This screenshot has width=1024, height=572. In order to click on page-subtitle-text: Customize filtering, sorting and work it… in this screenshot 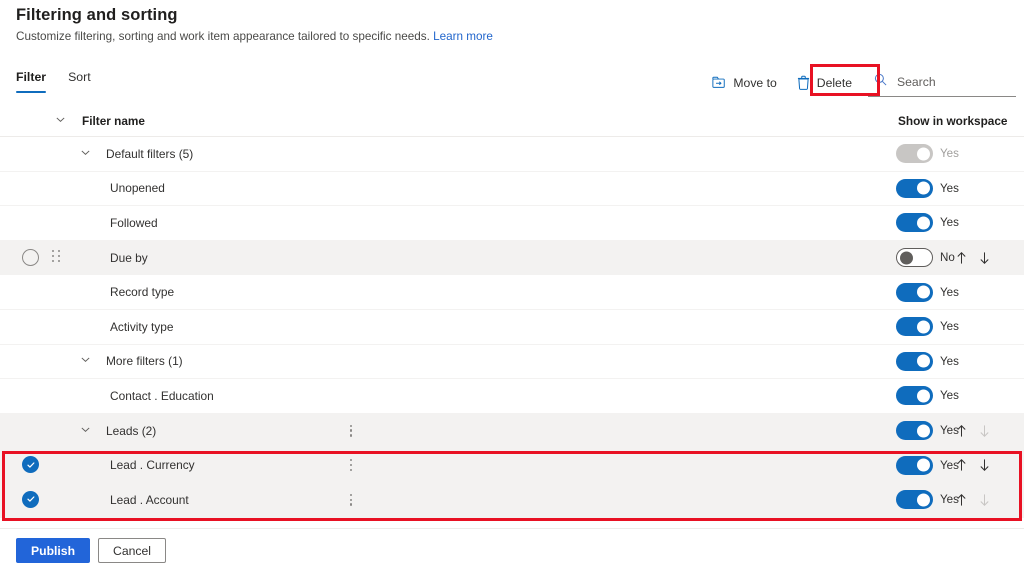, I will do `click(223, 36)`.